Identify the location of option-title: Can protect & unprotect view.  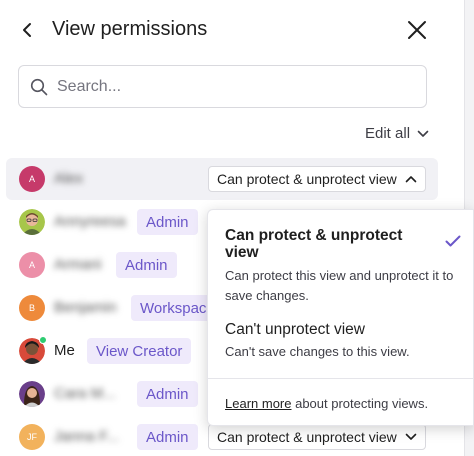
(314, 244).